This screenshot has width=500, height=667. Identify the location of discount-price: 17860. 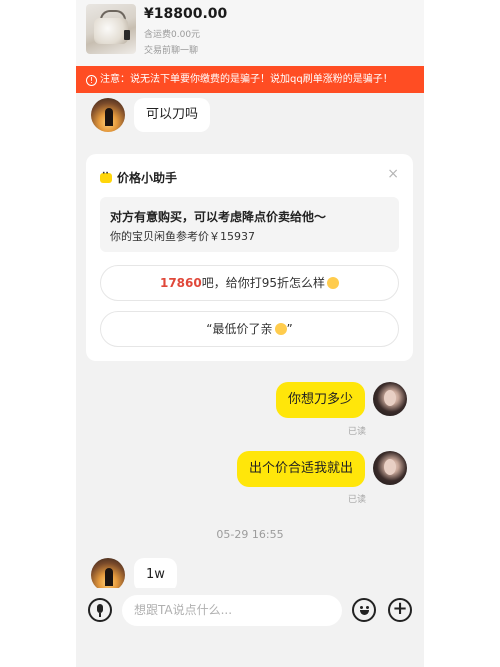
(180, 283).